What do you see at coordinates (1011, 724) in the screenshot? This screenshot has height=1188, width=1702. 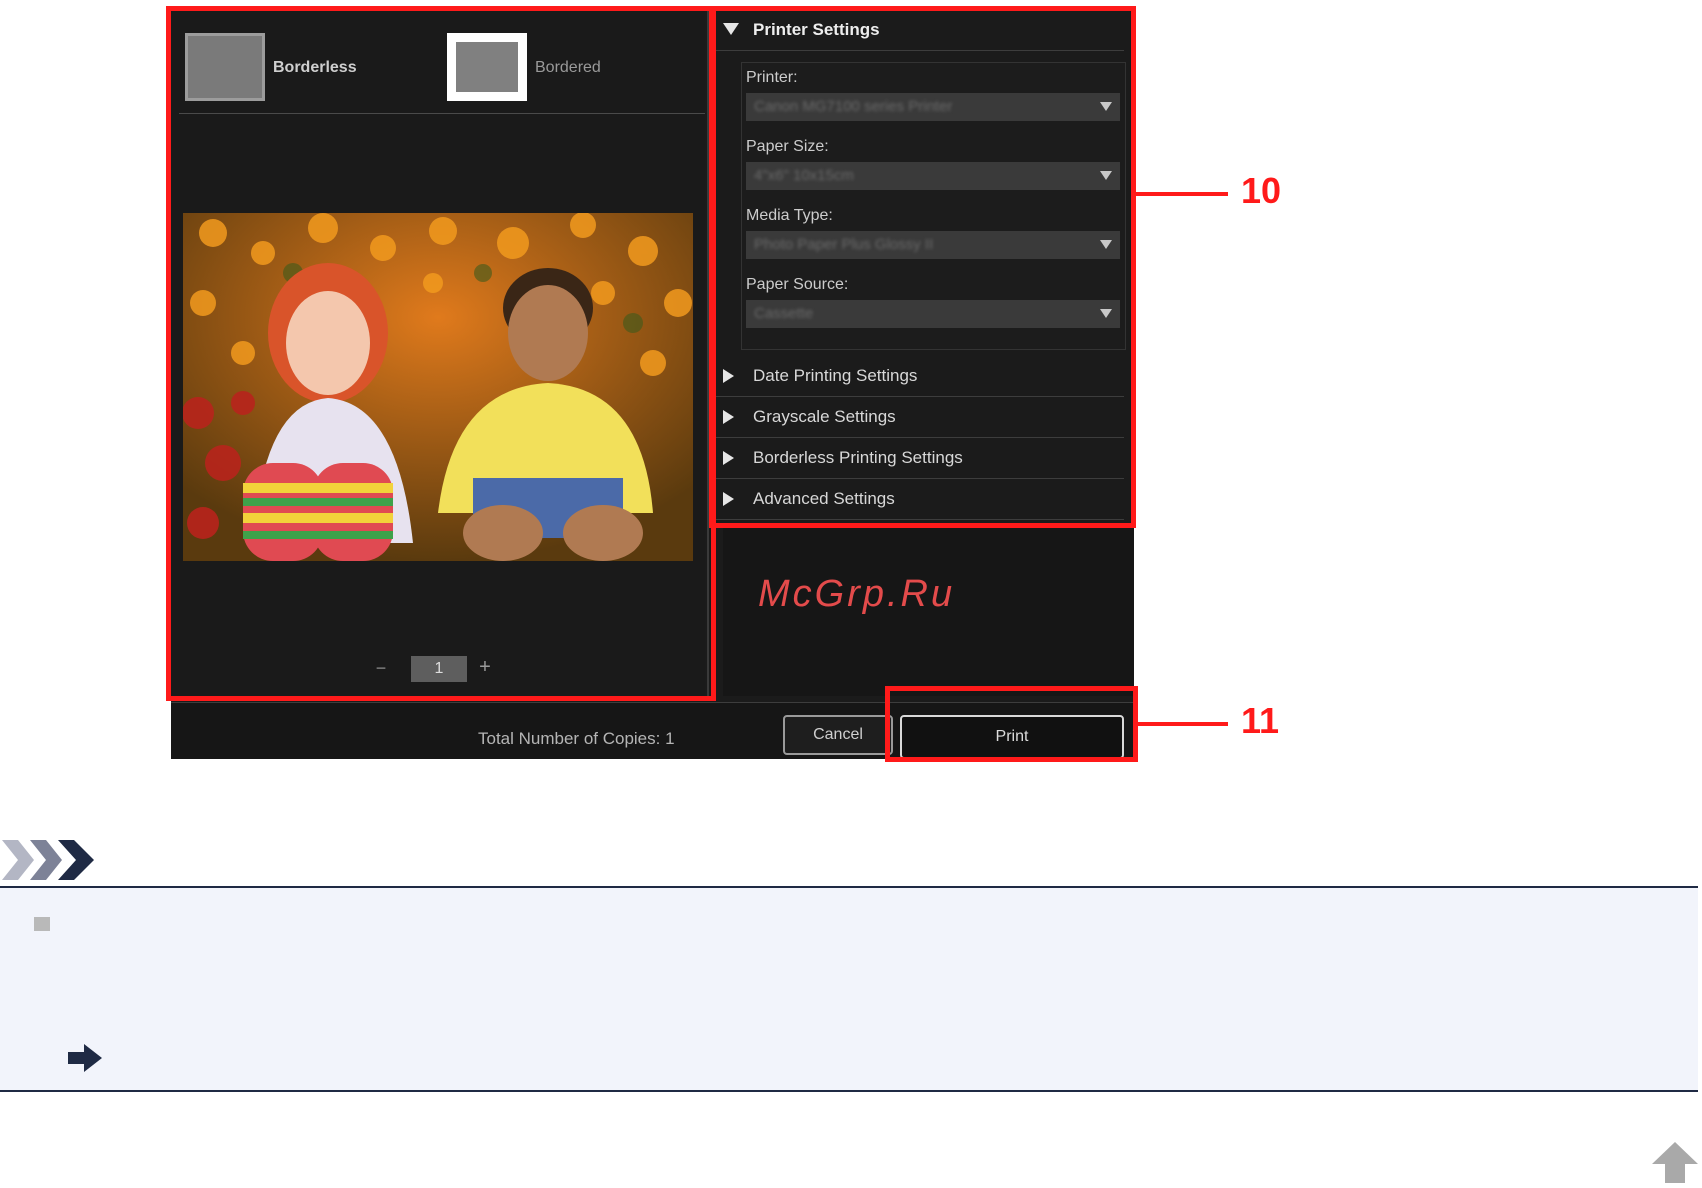 I see `print-highlight-frame` at bounding box center [1011, 724].